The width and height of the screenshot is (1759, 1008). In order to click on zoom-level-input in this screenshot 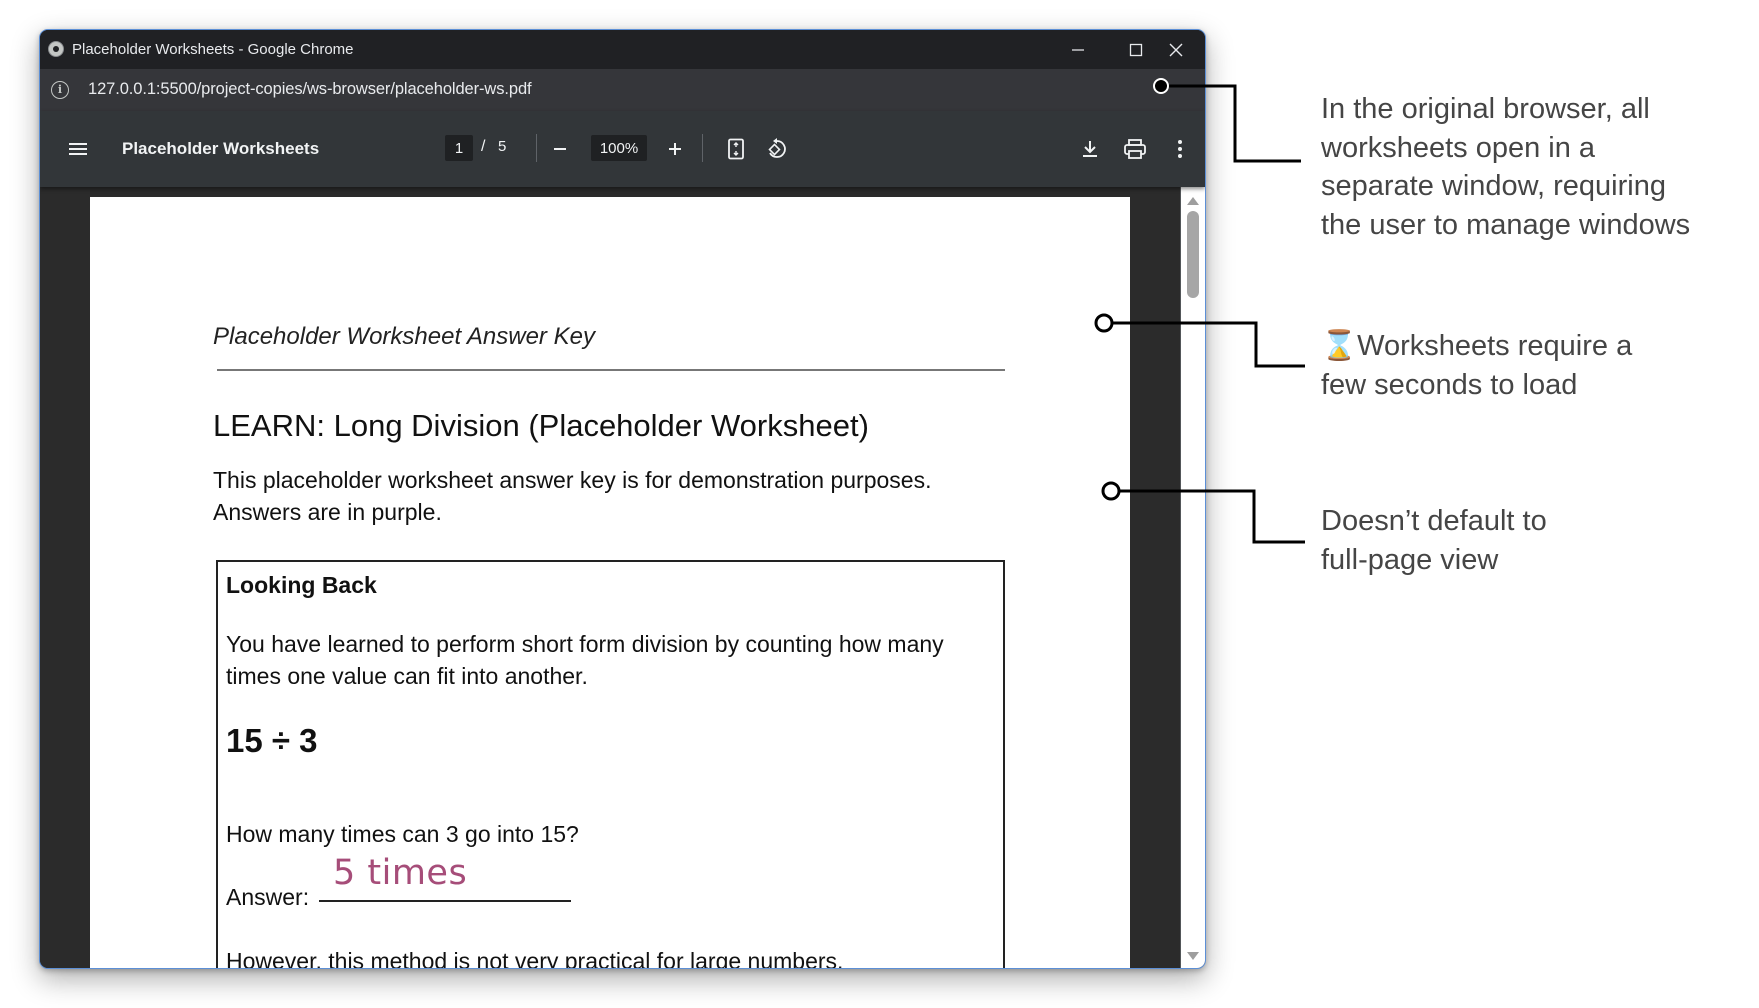, I will do `click(619, 148)`.